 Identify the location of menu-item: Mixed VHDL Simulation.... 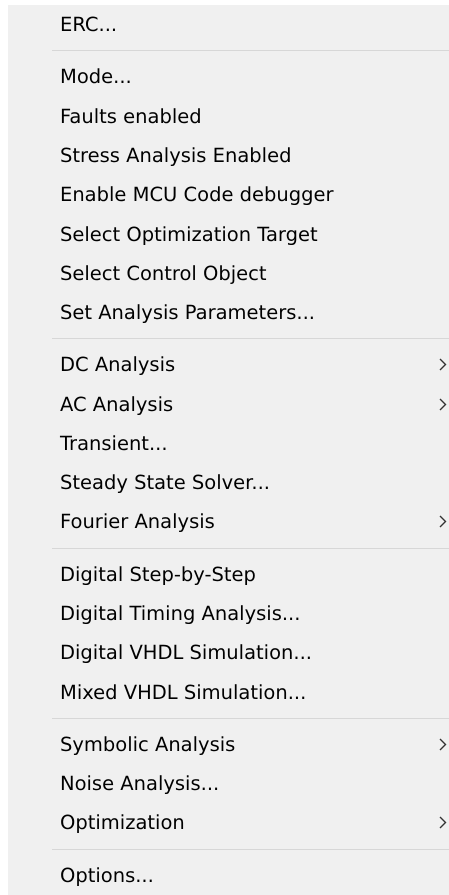
(228, 692).